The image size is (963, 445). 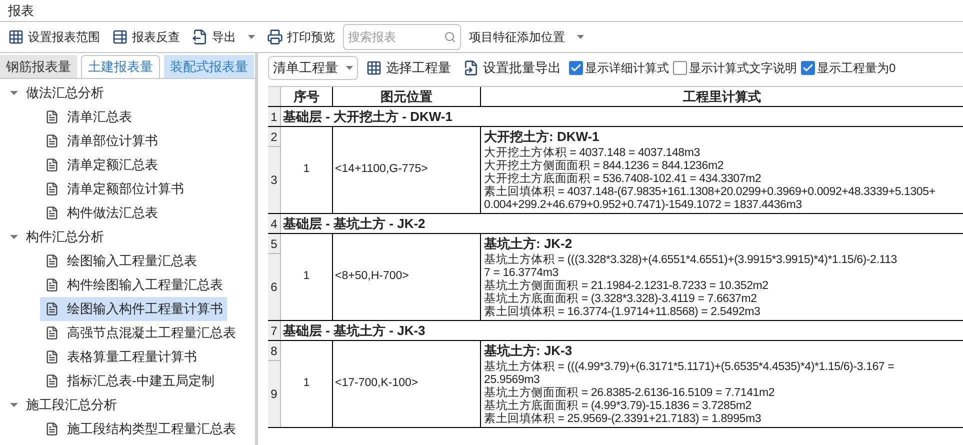 I want to click on column-header: 序号, so click(x=307, y=96).